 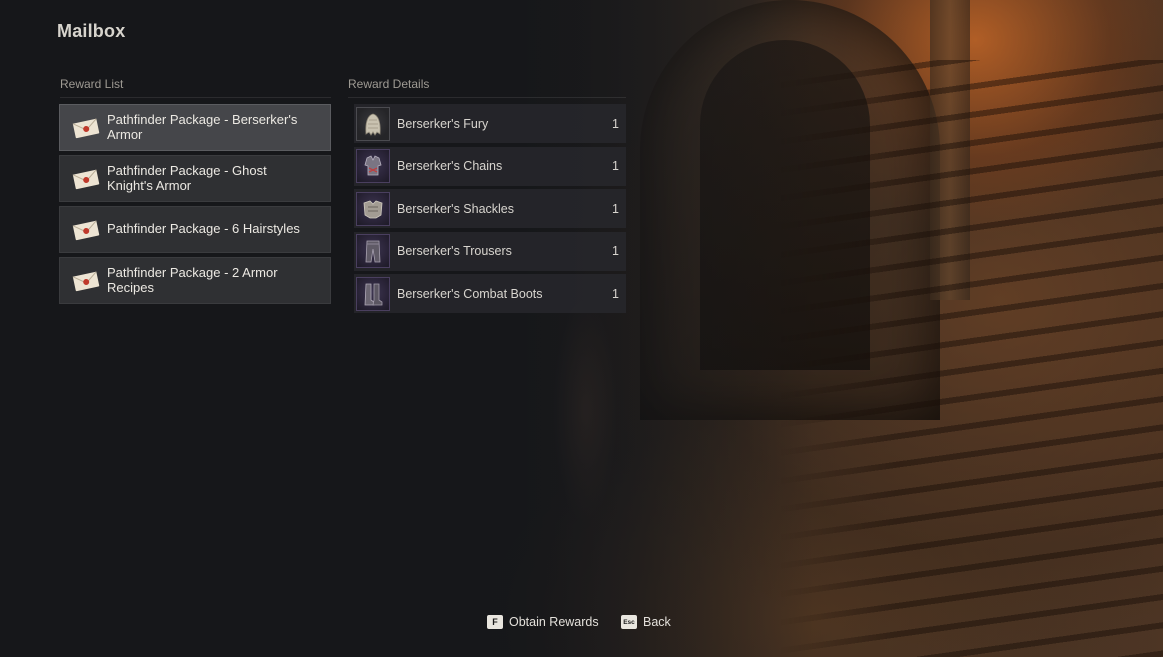 What do you see at coordinates (195, 87) in the screenshot?
I see `reward-list-header: Reward List` at bounding box center [195, 87].